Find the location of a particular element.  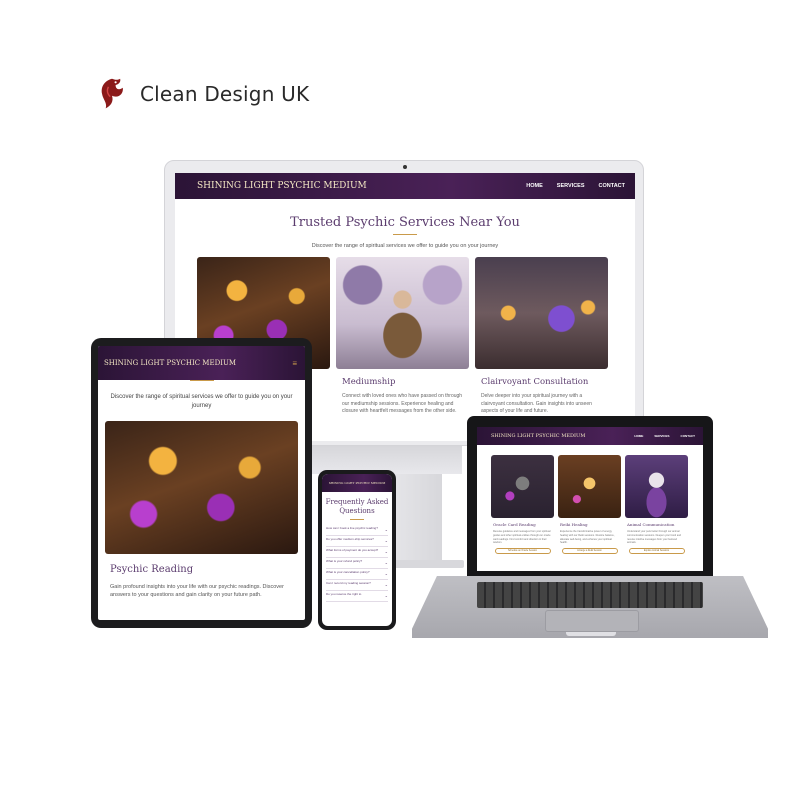

card-title: Animal Communication is located at coordinates (651, 524).